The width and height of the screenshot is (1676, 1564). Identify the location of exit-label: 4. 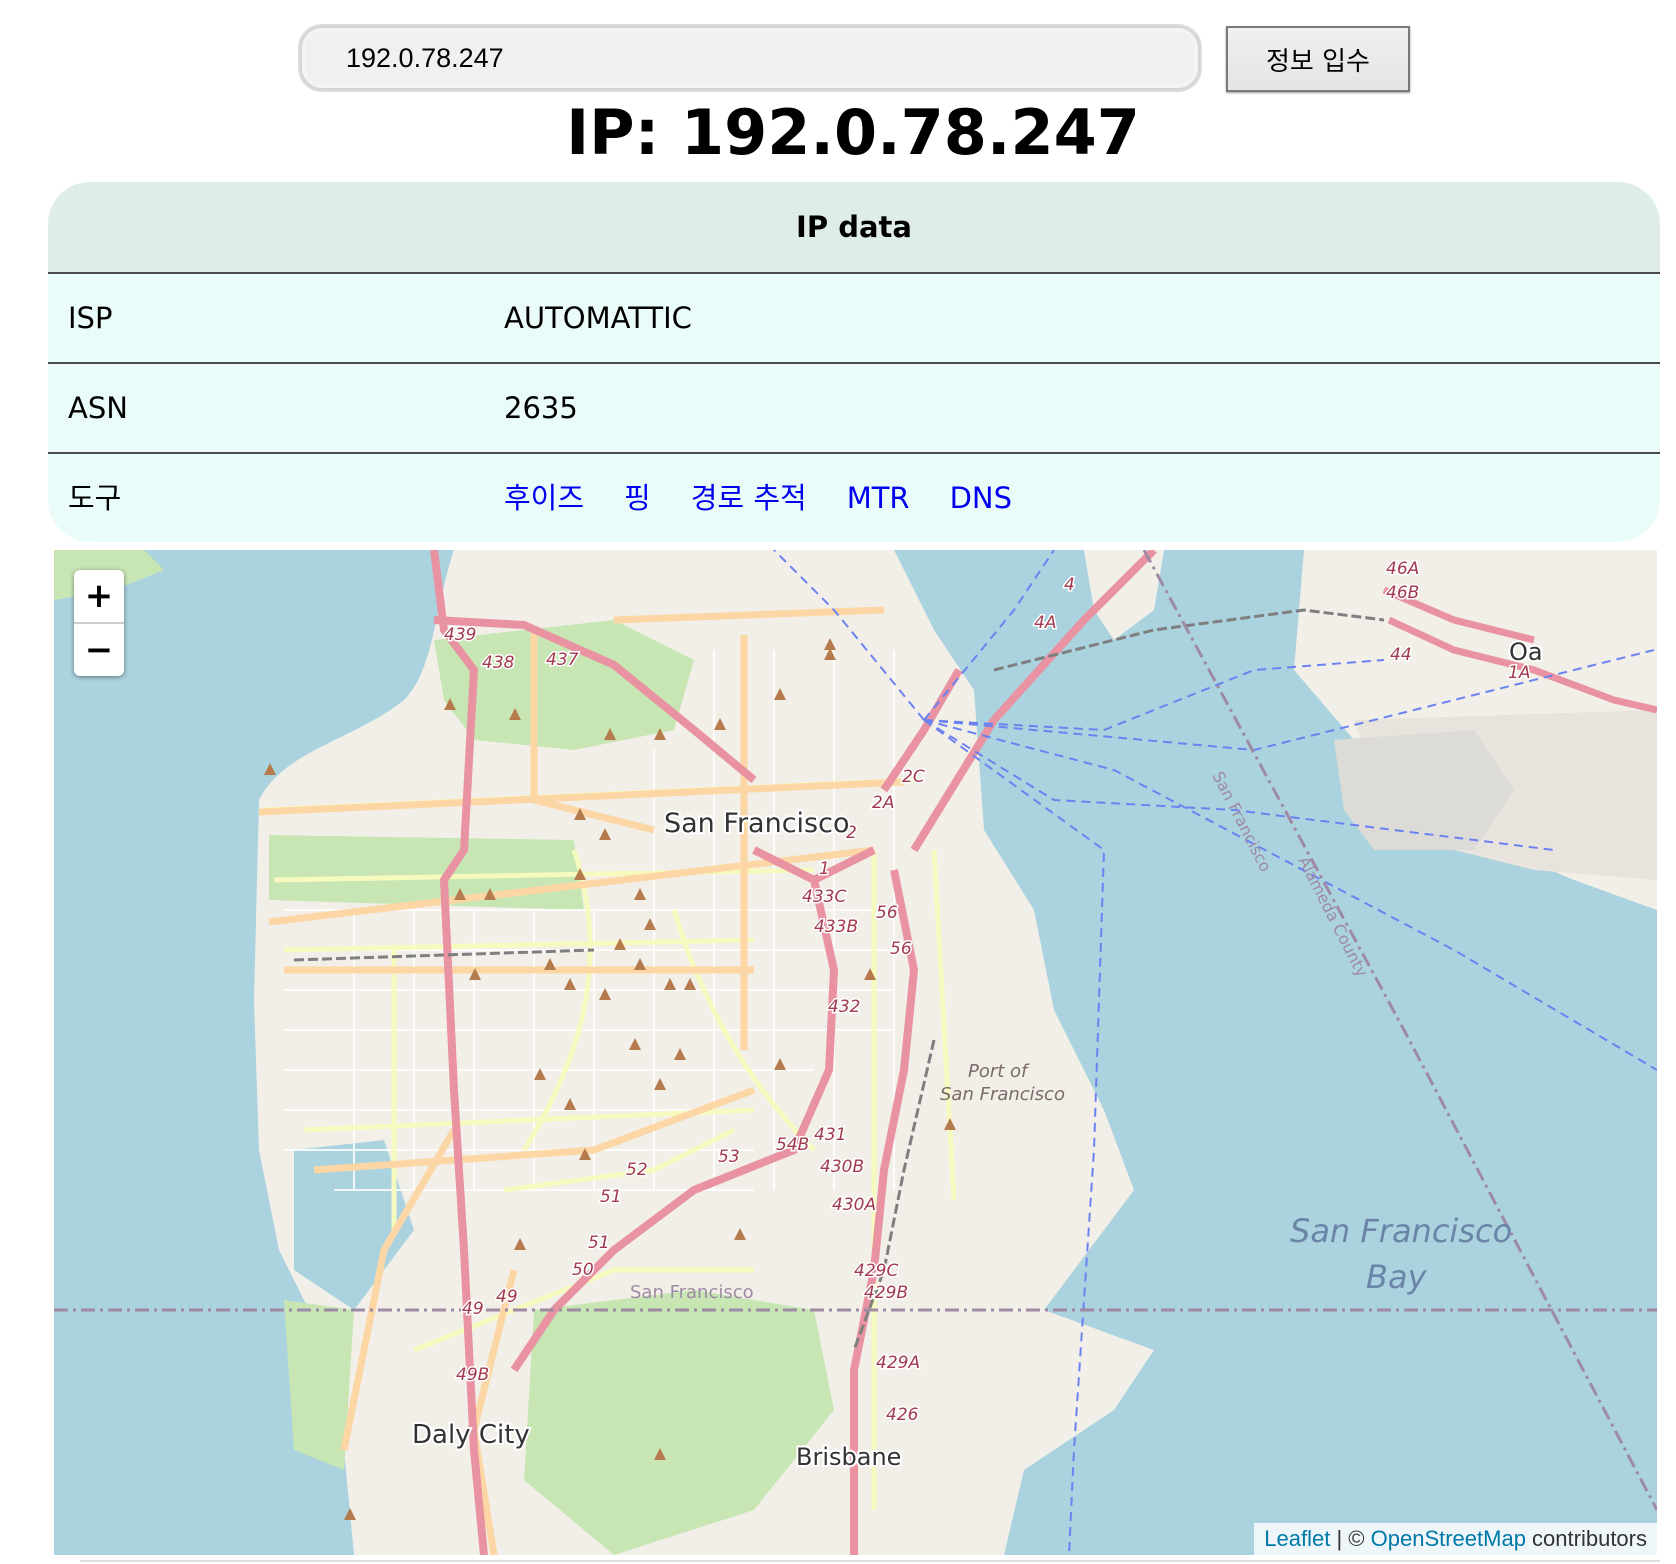
(1069, 585).